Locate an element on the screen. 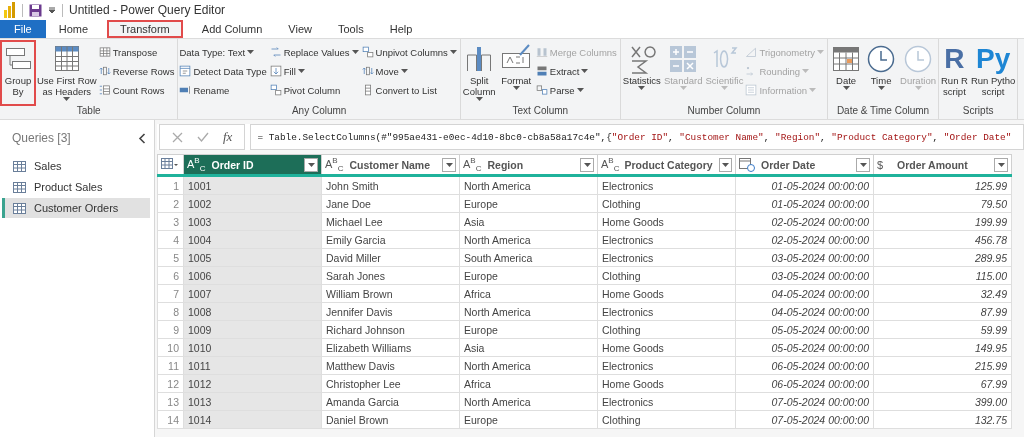  parse-icon is located at coordinates (541, 90).